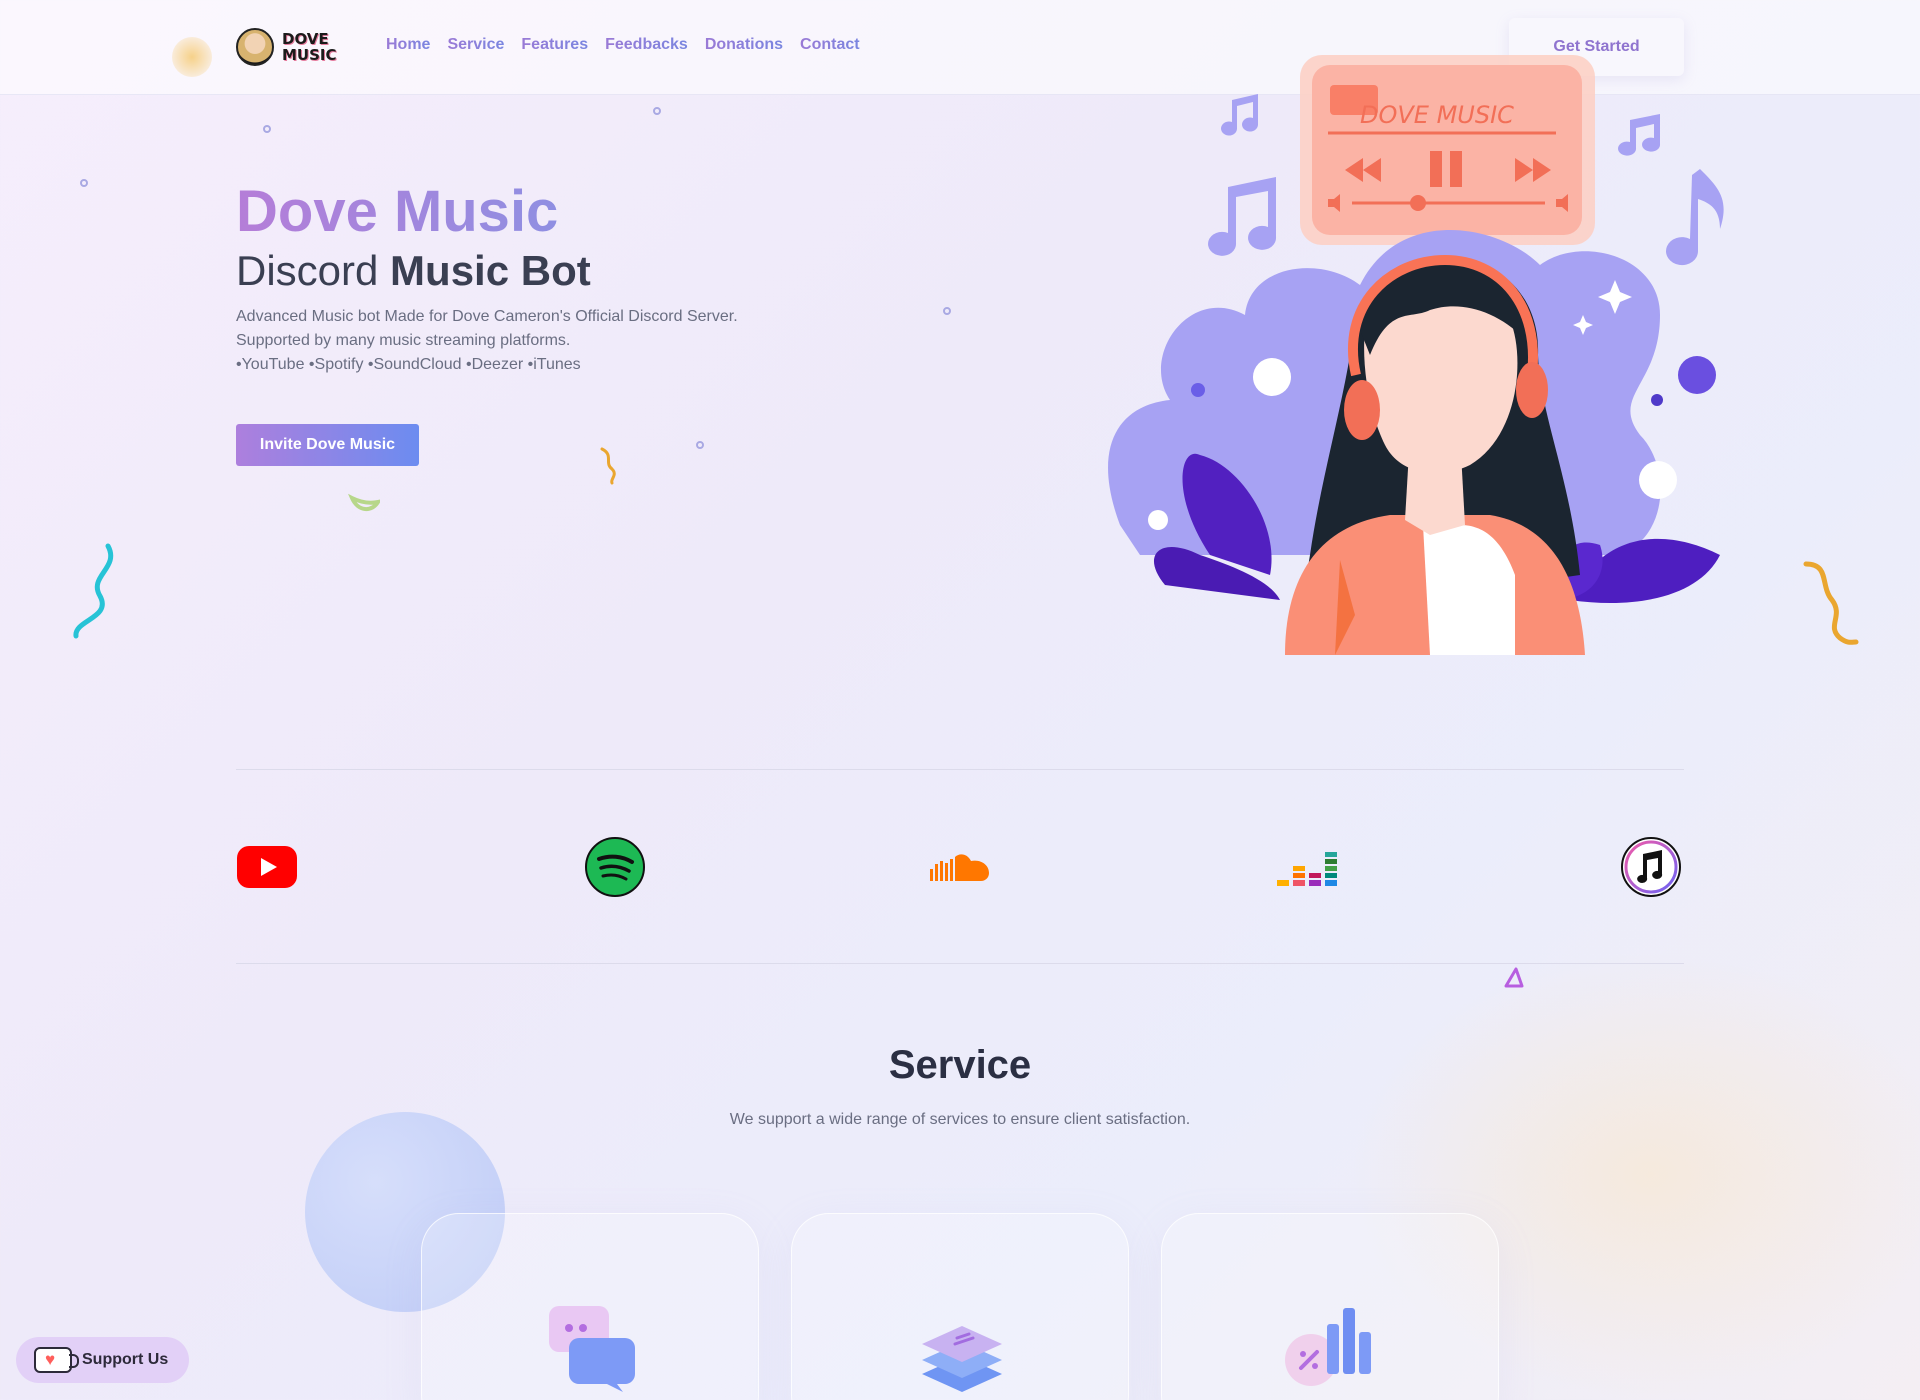 Image resolution: width=1920 pixels, height=1400 pixels. Describe the element at coordinates (1437, 115) in the screenshot. I see `svg-text: DOVE MUSIC` at that location.